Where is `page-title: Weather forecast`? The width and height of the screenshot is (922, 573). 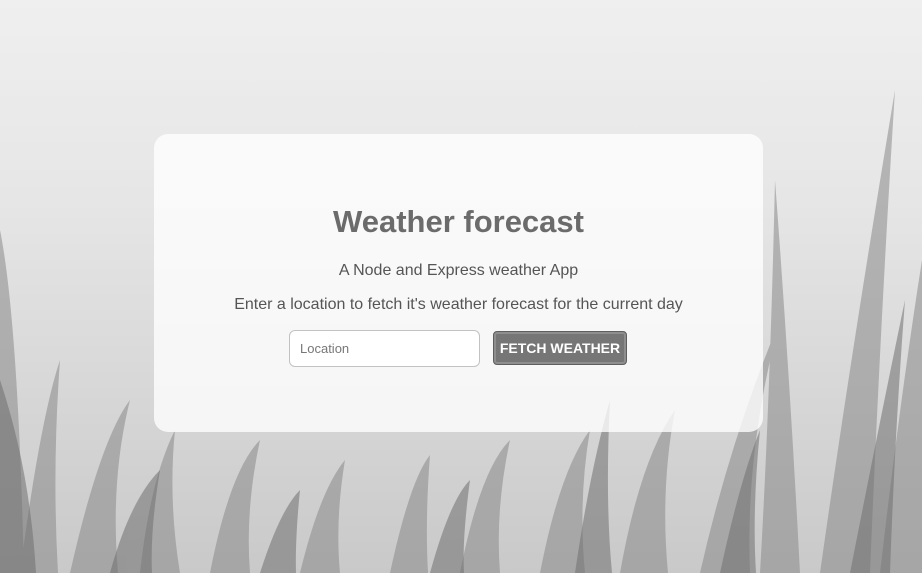 page-title: Weather forecast is located at coordinates (458, 221).